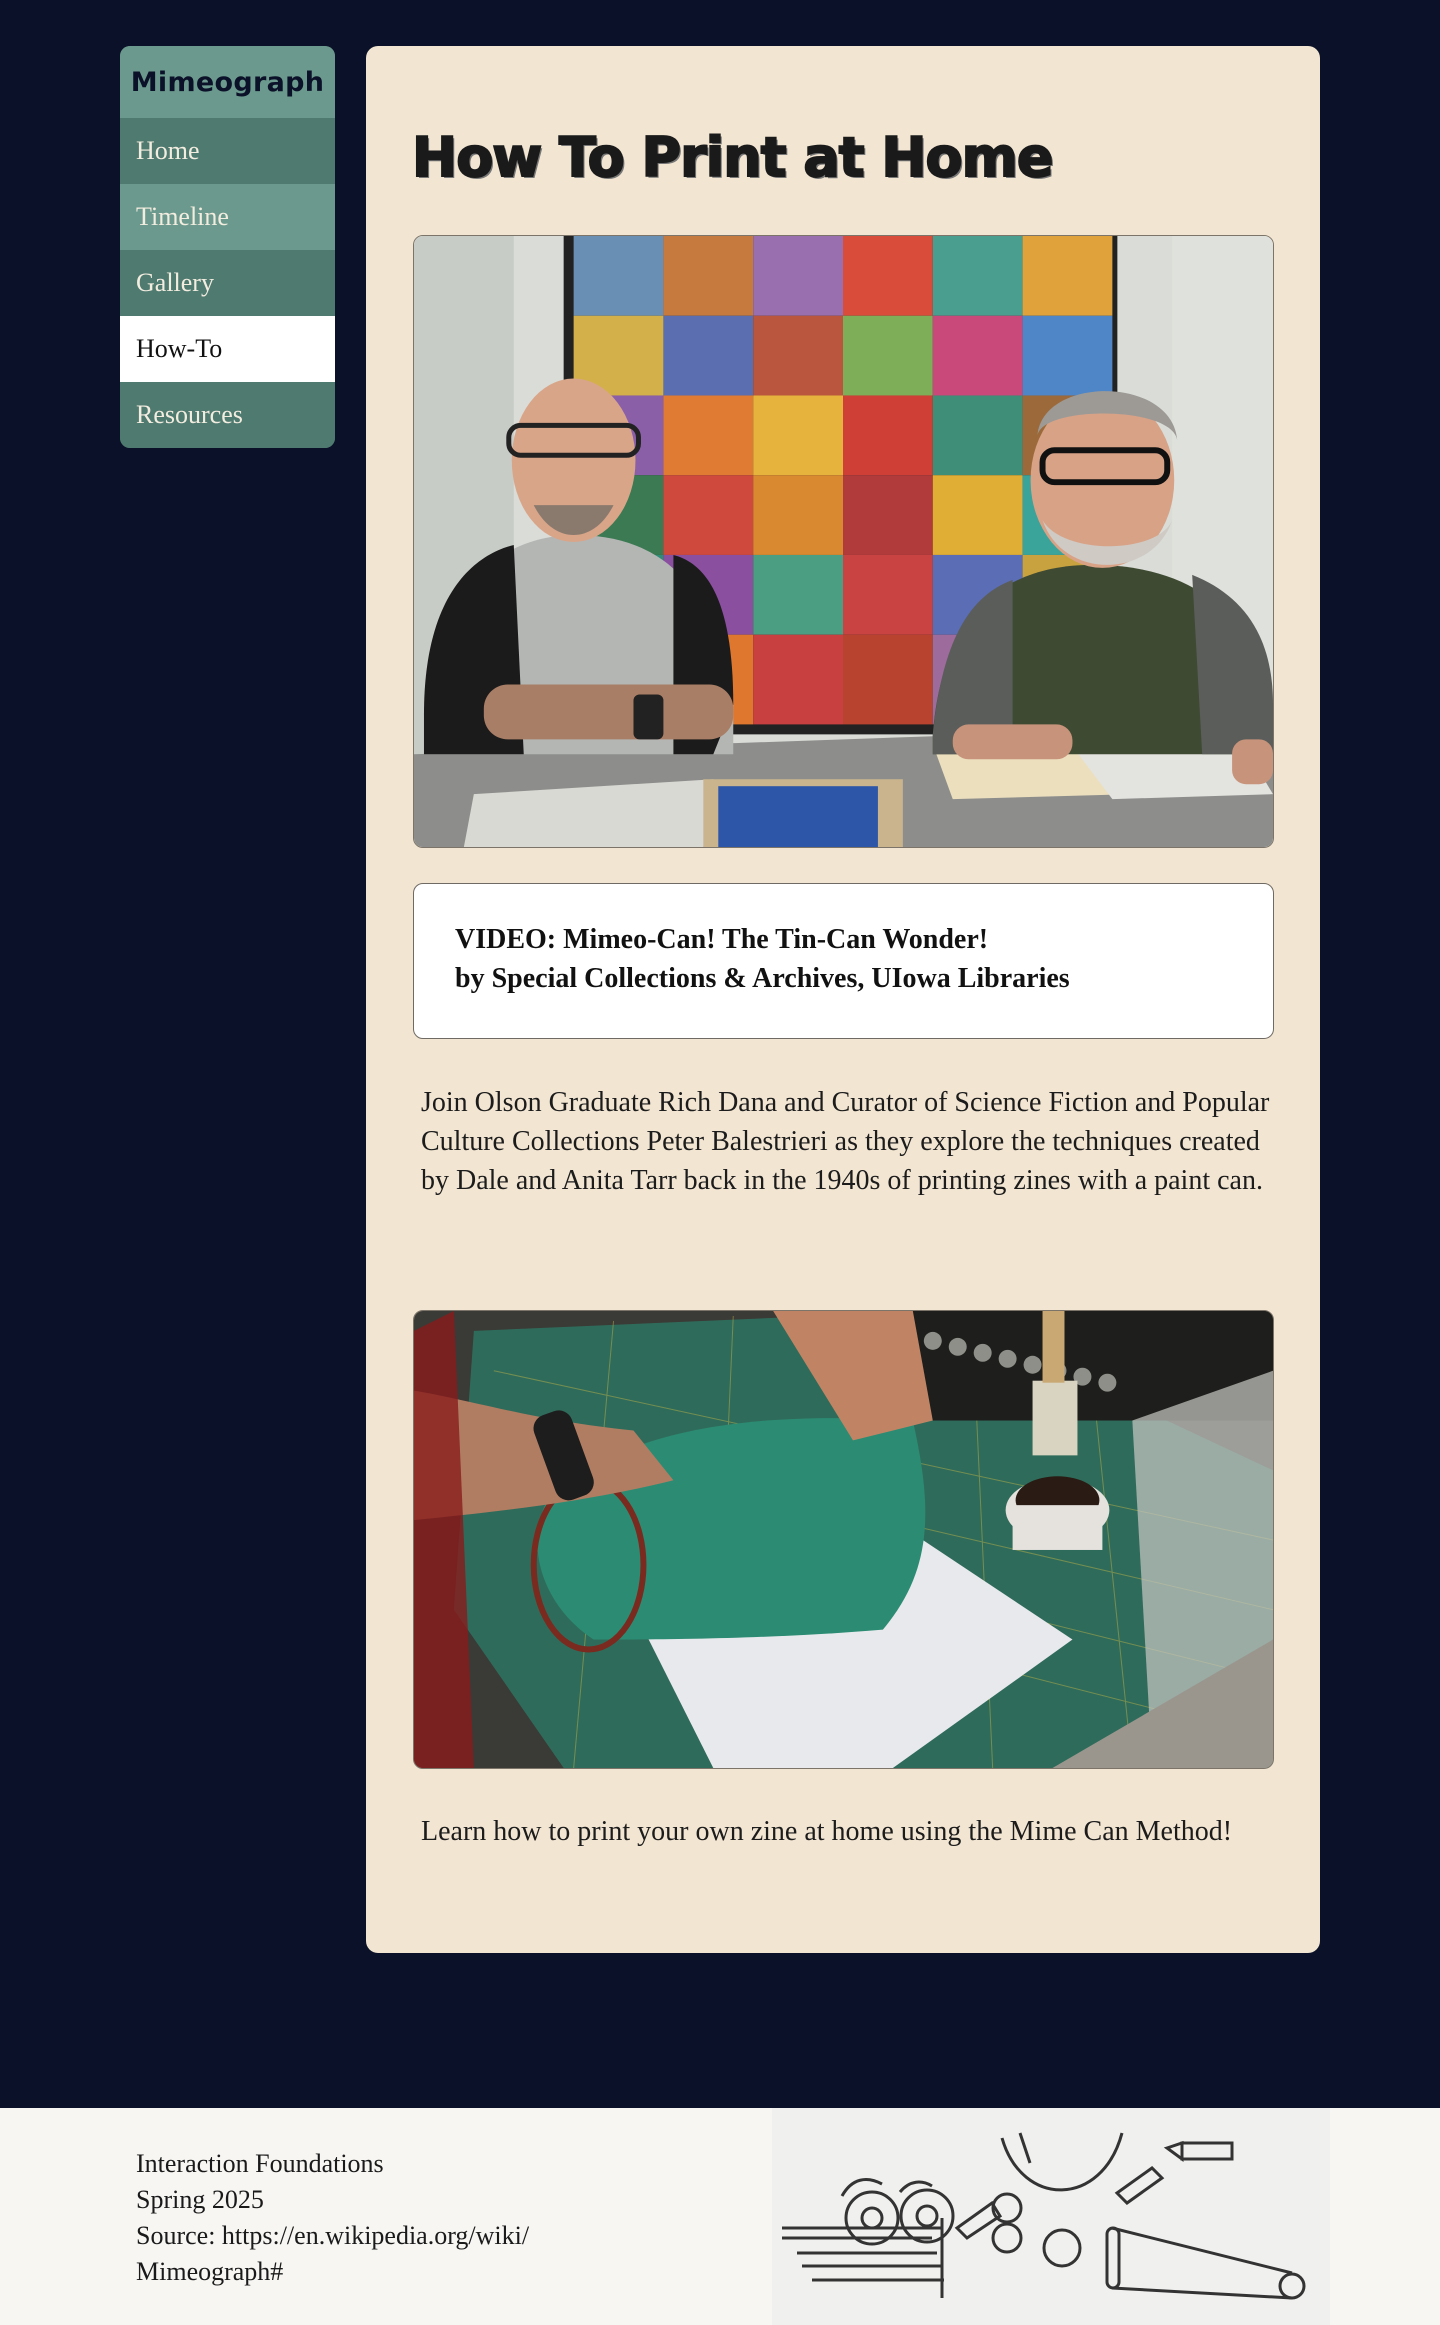  What do you see at coordinates (227, 349) in the screenshot?
I see `nav-item-how-to: How-To` at bounding box center [227, 349].